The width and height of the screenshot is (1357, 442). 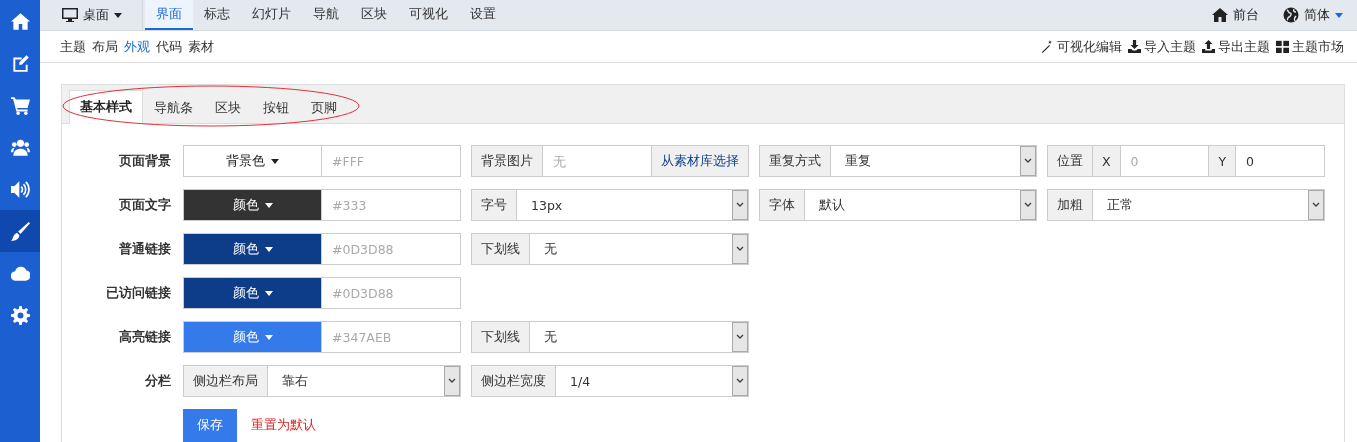 I want to click on color-input: #347AEB, so click(x=391, y=337).